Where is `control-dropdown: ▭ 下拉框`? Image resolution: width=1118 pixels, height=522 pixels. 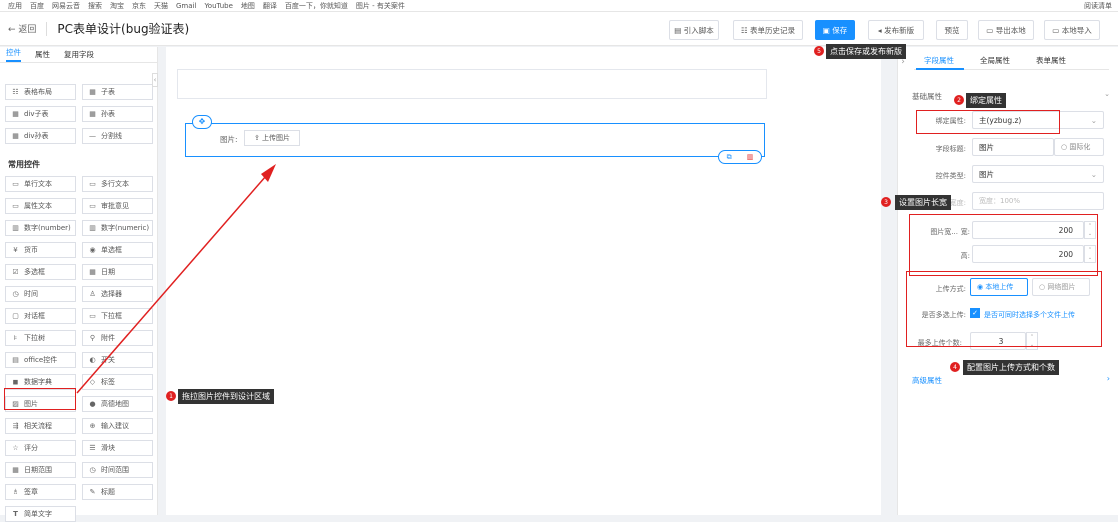
control-dropdown: ▭ 下拉框 is located at coordinates (117, 316).